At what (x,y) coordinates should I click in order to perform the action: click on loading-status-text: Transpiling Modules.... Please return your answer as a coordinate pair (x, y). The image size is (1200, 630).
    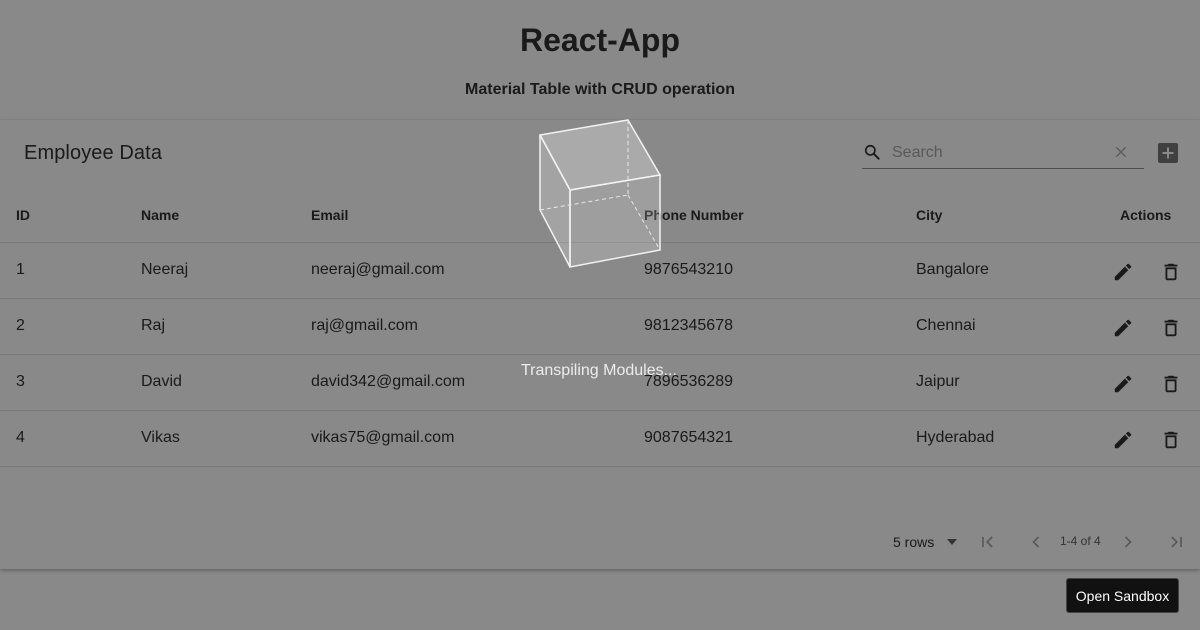
    Looking at the image, I should click on (599, 370).